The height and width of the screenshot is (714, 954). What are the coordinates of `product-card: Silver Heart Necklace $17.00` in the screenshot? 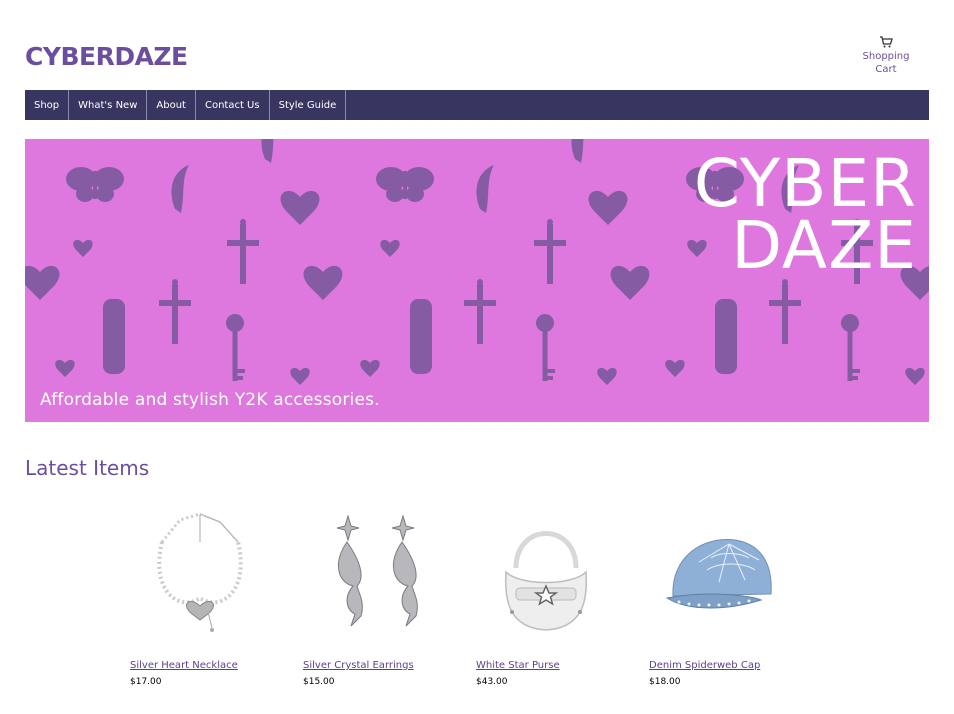 It's located at (200, 594).